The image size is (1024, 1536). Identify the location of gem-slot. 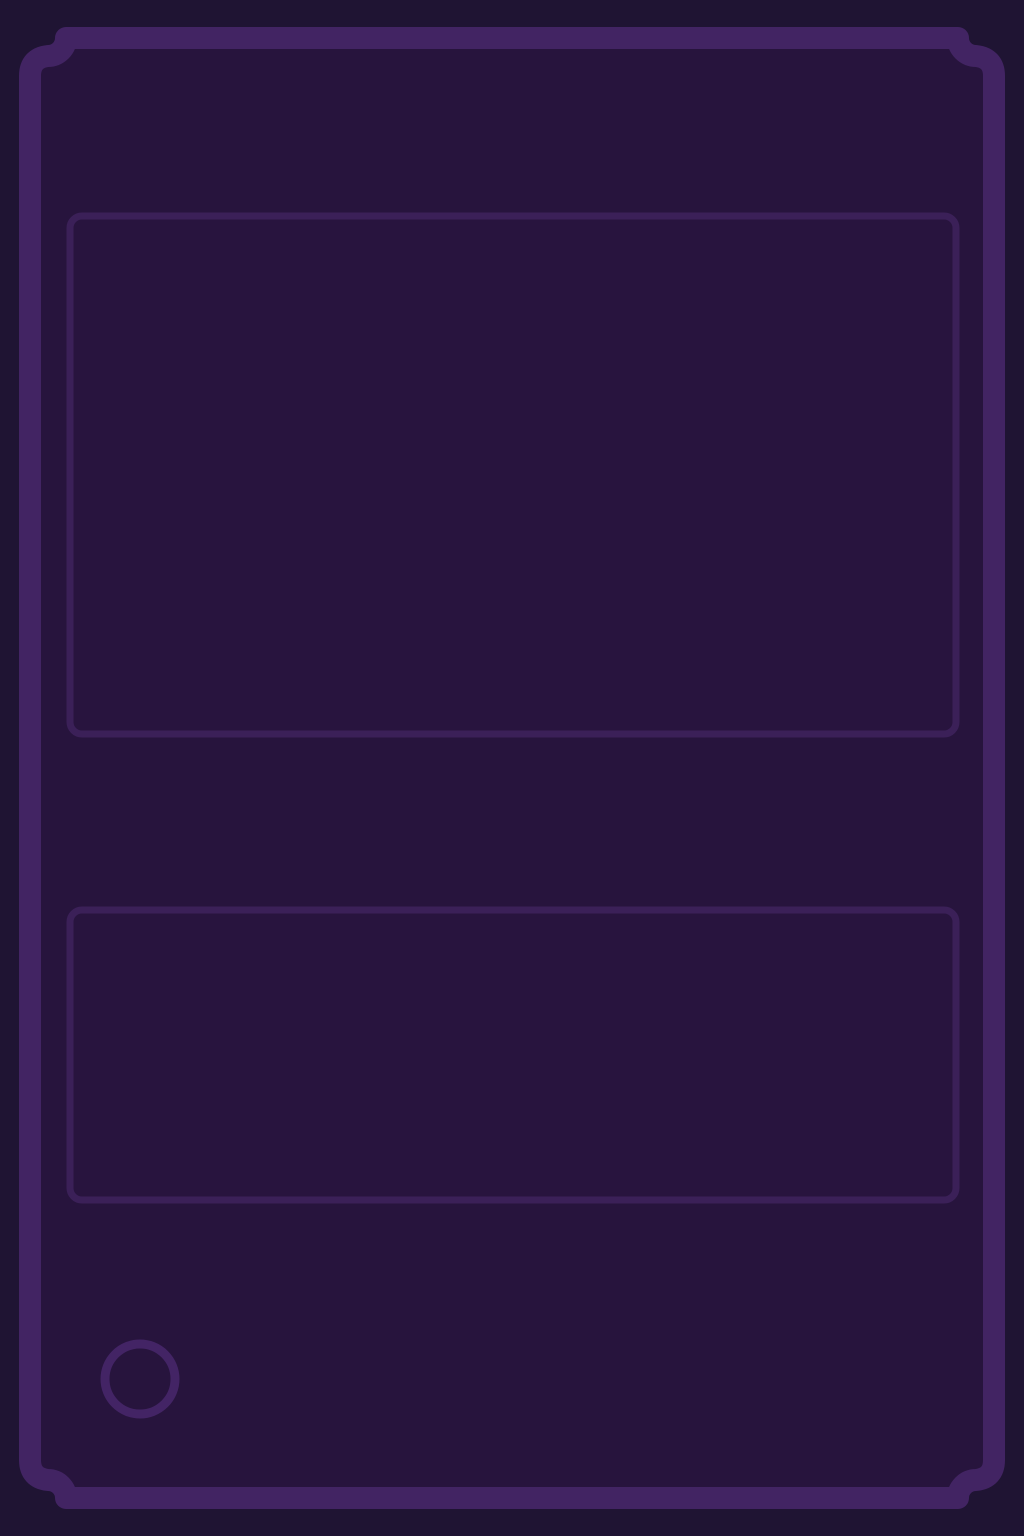
(140, 1379).